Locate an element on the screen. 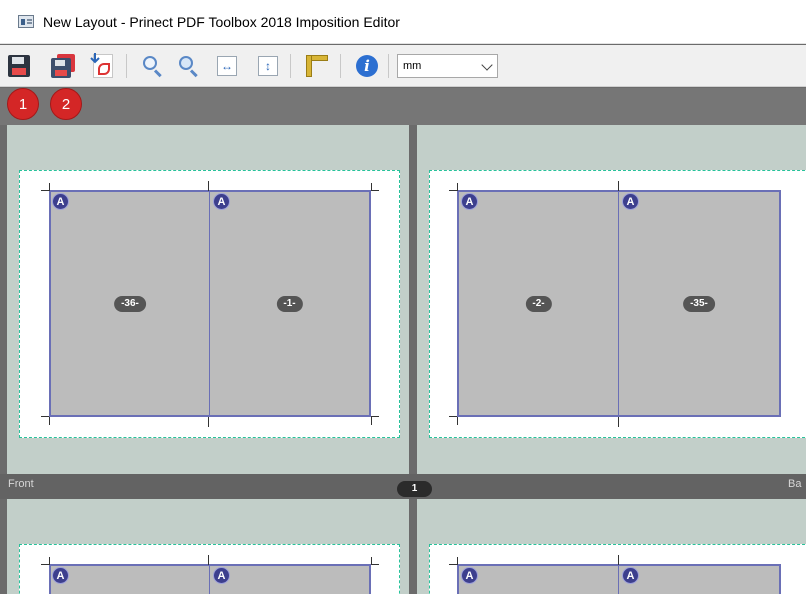 Image resolution: width=806 pixels, height=594 pixels. sheet-back-right-2: A A is located at coordinates (611, 546).